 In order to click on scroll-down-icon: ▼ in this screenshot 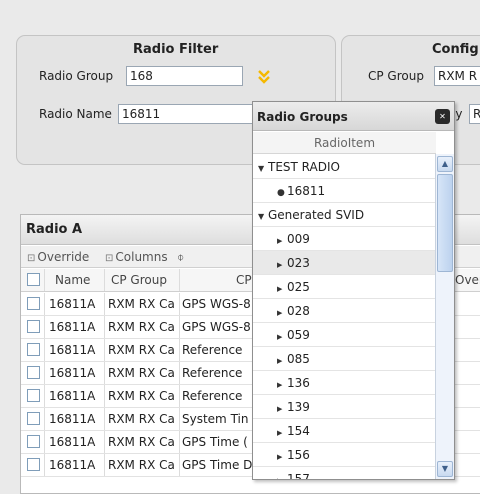, I will do `click(445, 469)`.